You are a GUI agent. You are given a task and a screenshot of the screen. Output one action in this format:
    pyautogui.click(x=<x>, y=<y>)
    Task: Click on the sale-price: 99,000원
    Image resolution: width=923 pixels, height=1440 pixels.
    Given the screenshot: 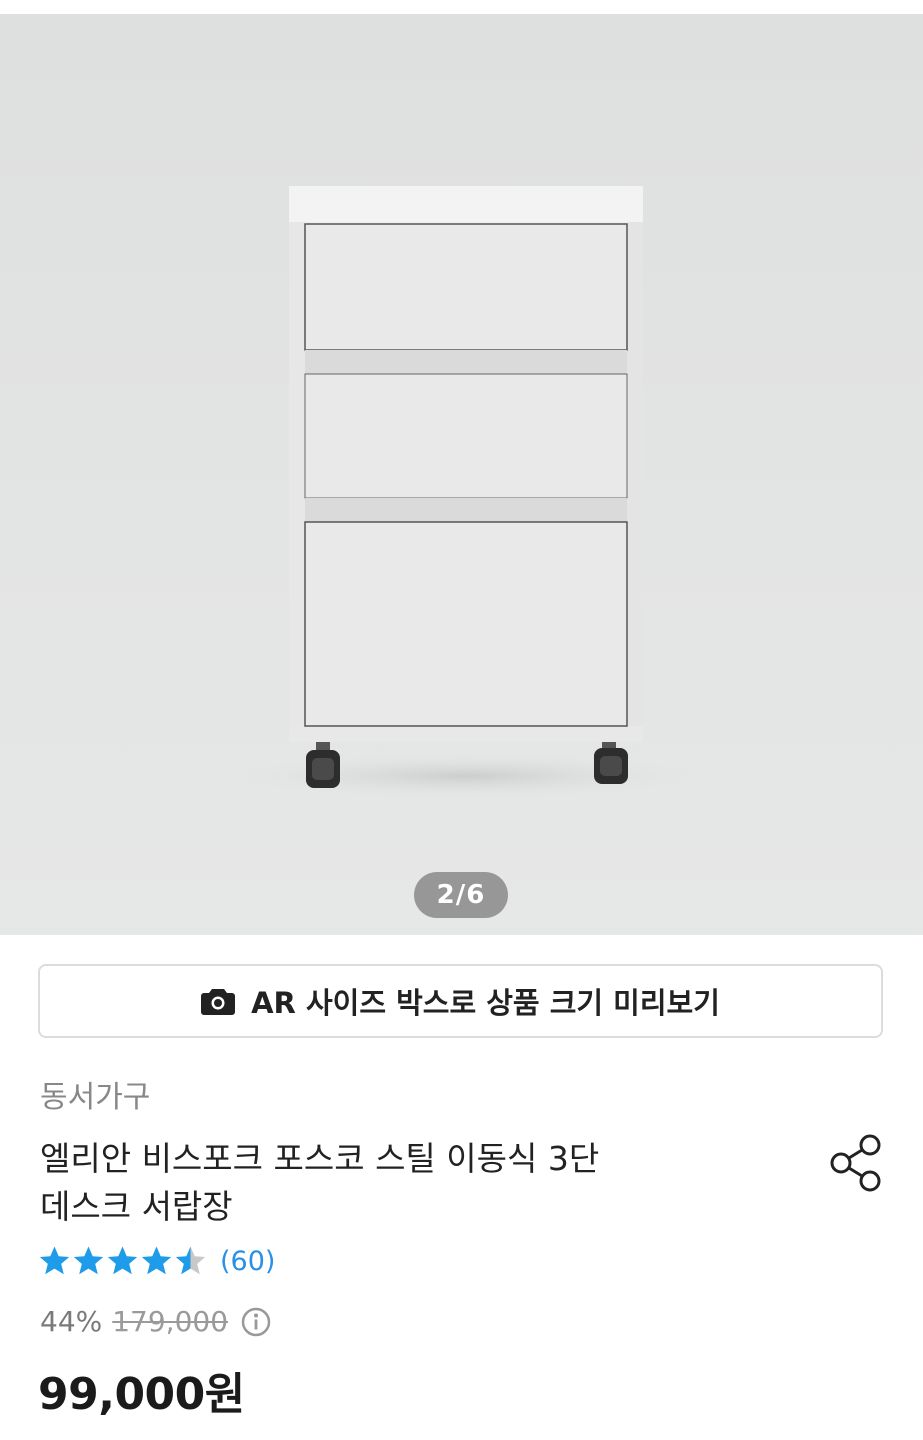 What is the action you would take?
    pyautogui.click(x=141, y=1394)
    